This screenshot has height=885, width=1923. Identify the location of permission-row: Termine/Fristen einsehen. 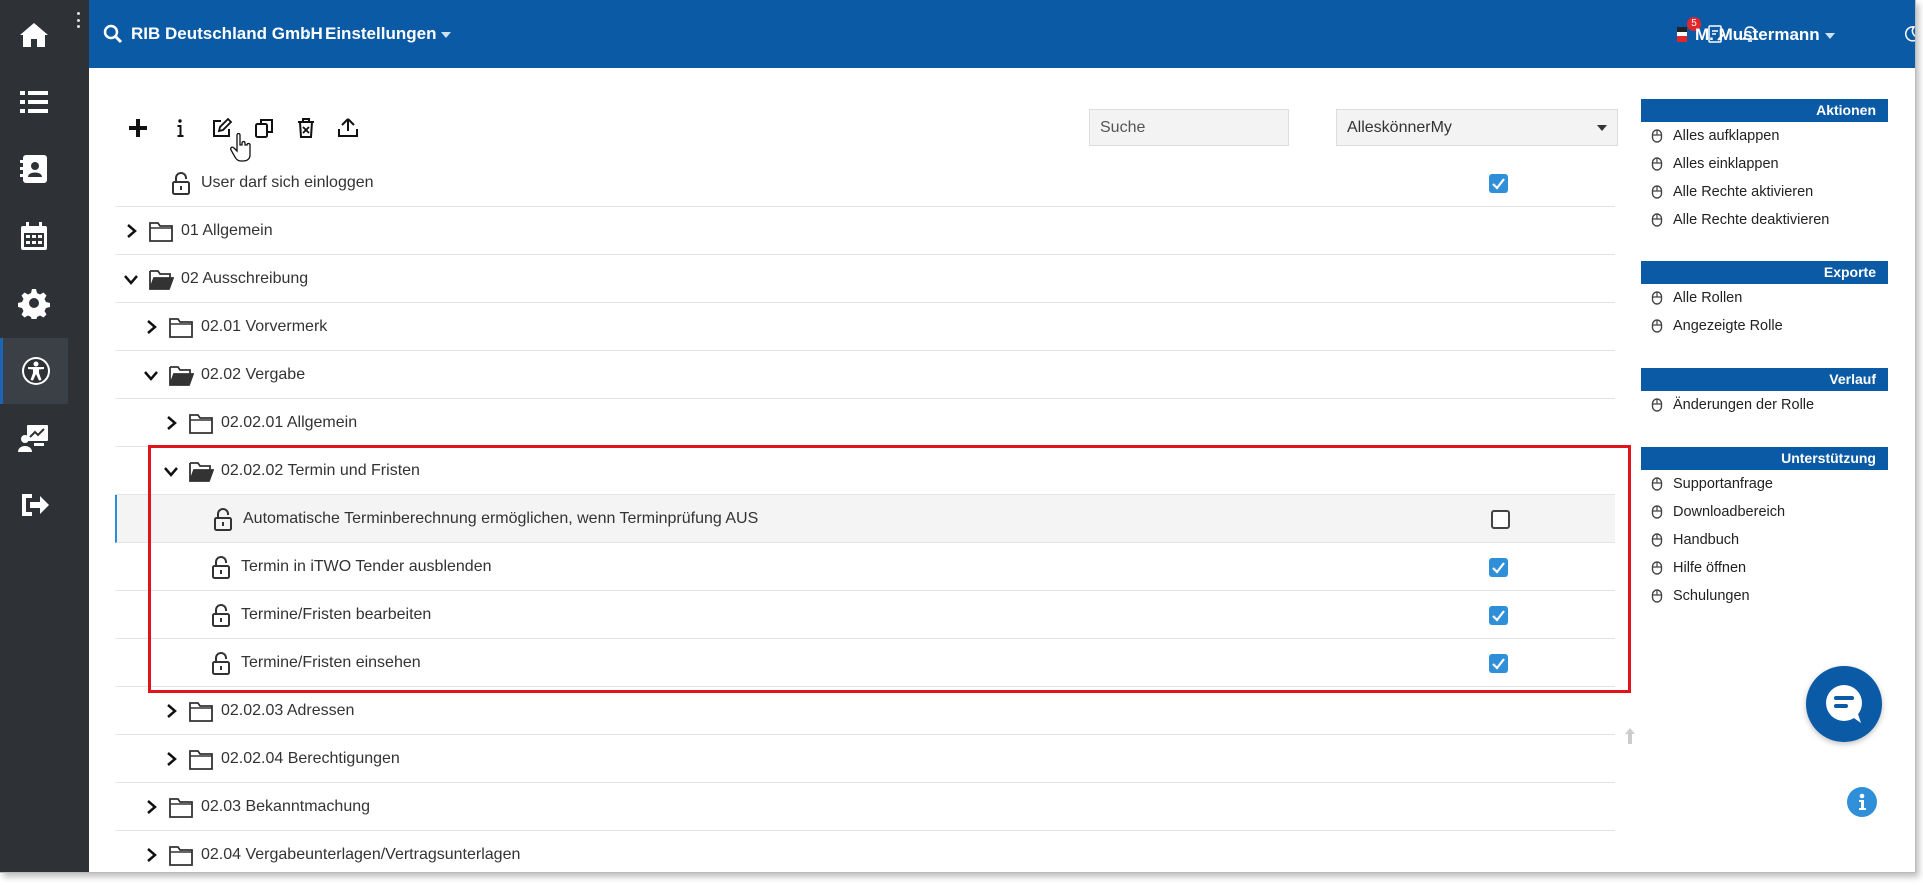
(865, 663).